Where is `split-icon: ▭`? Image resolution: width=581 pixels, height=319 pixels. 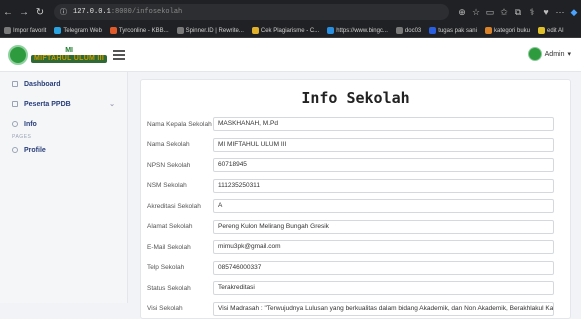 split-icon: ▭ is located at coordinates (490, 12).